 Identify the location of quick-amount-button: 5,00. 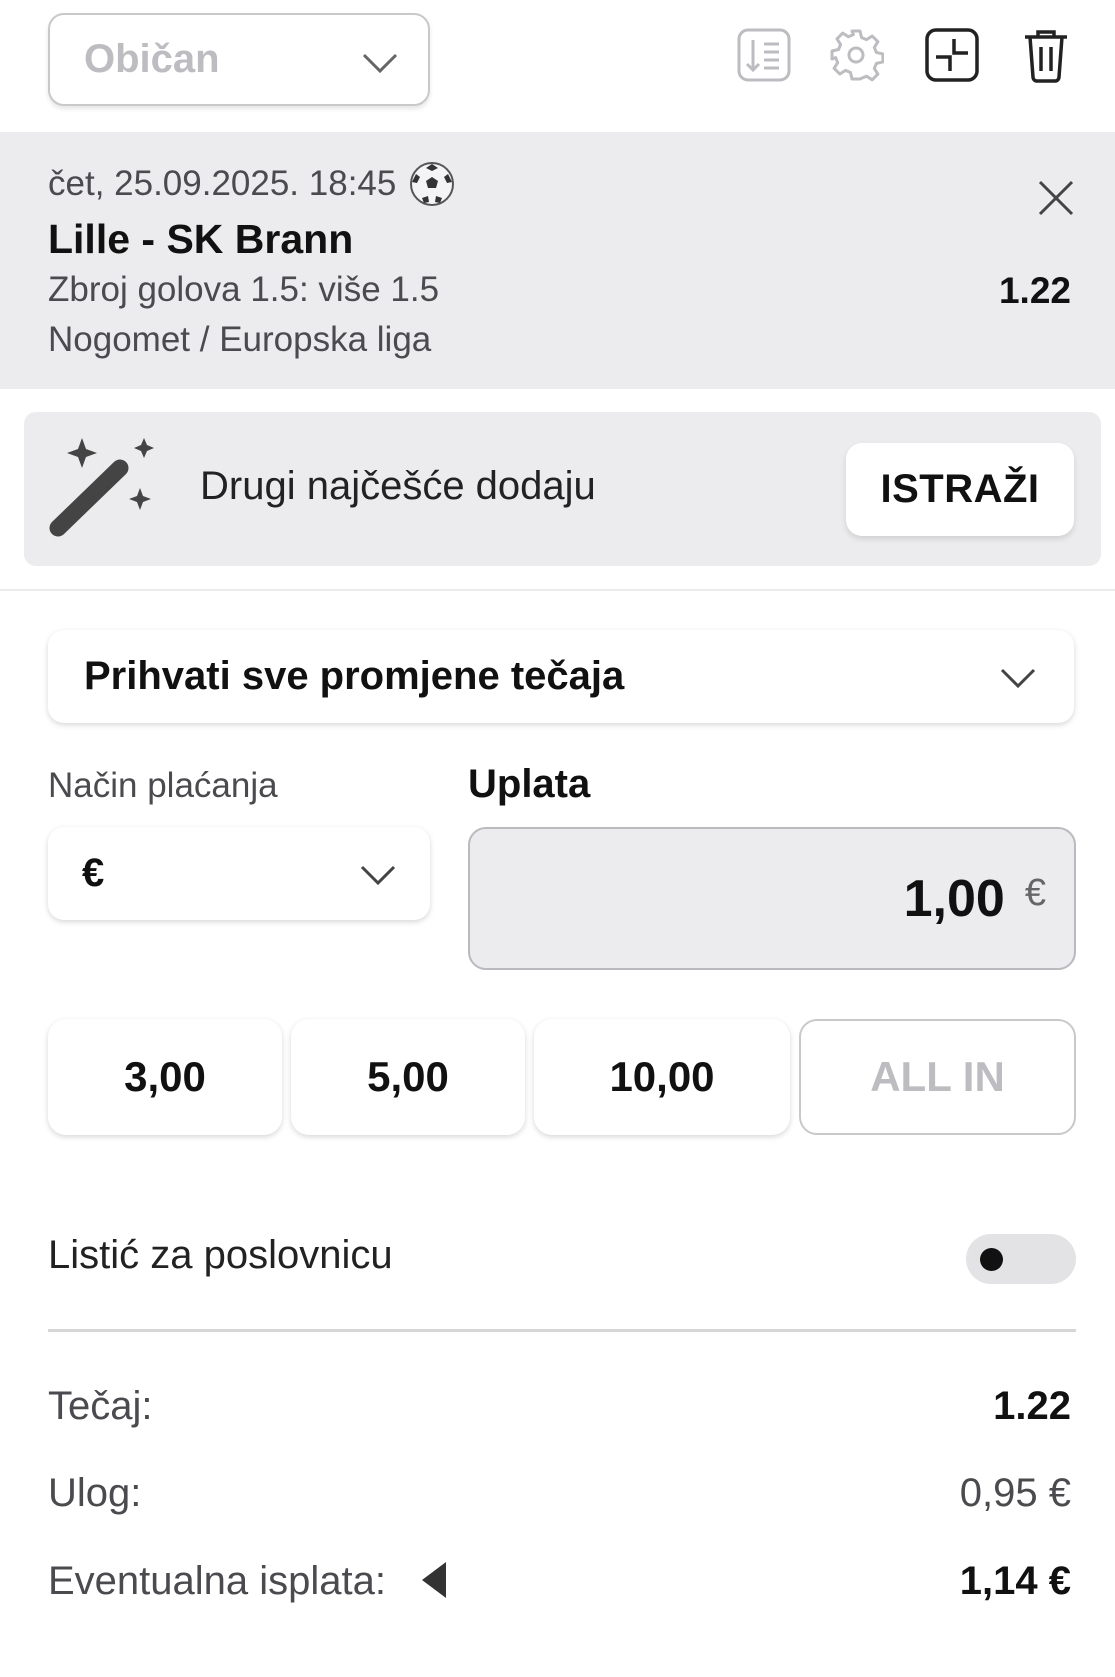
(408, 1077).